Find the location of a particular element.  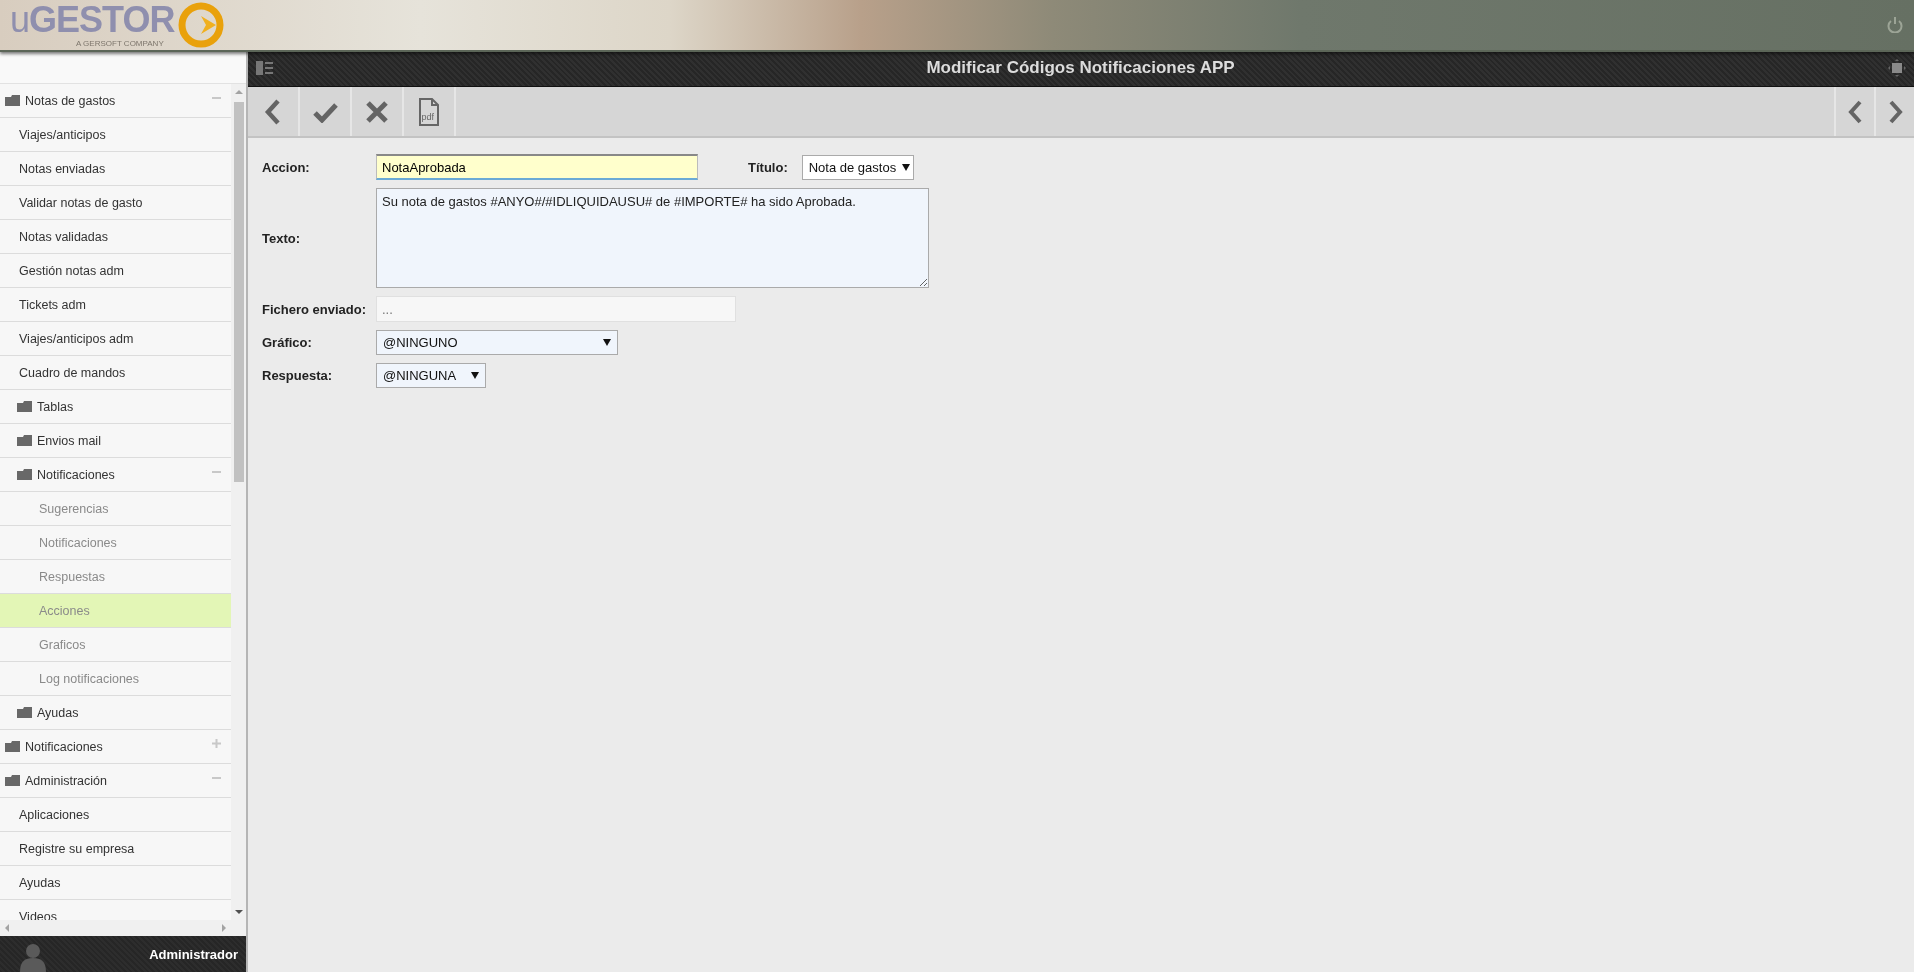

folder-item: Notas de gastos is located at coordinates (115, 101).